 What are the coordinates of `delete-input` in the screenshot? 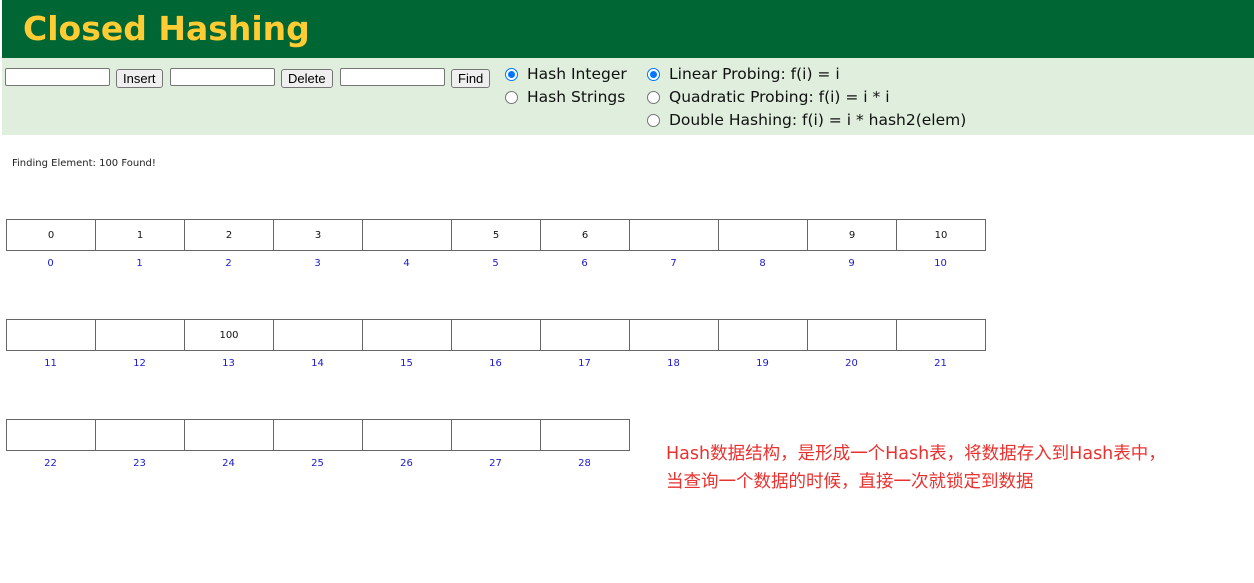 It's located at (222, 77).